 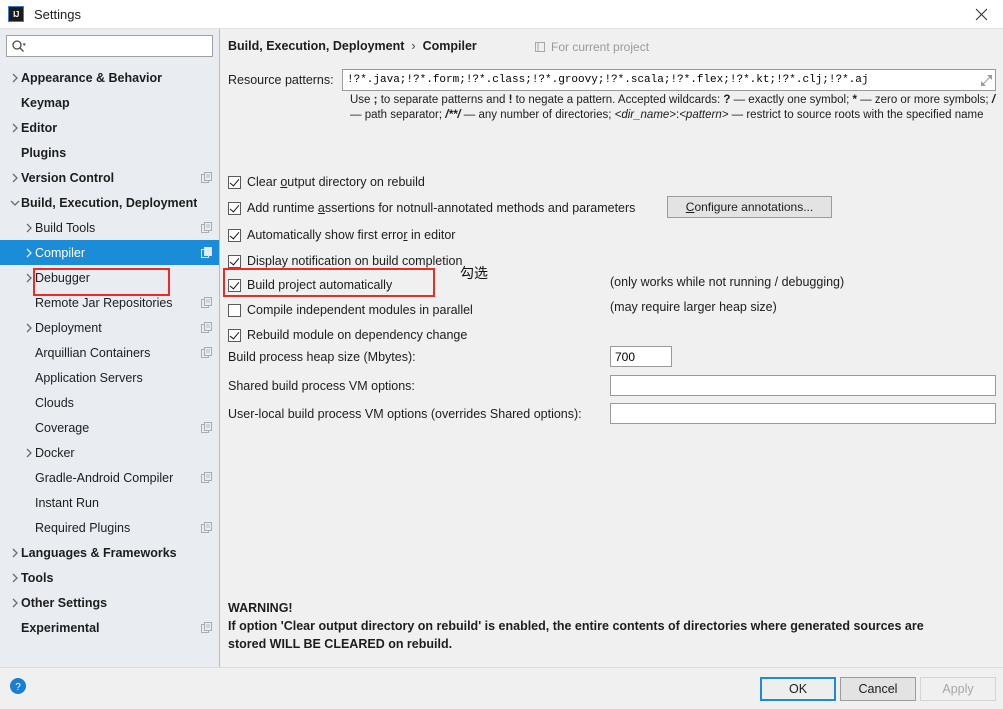 I want to click on field-label: Build process heap size (Mbytes):, so click(x=322, y=357).